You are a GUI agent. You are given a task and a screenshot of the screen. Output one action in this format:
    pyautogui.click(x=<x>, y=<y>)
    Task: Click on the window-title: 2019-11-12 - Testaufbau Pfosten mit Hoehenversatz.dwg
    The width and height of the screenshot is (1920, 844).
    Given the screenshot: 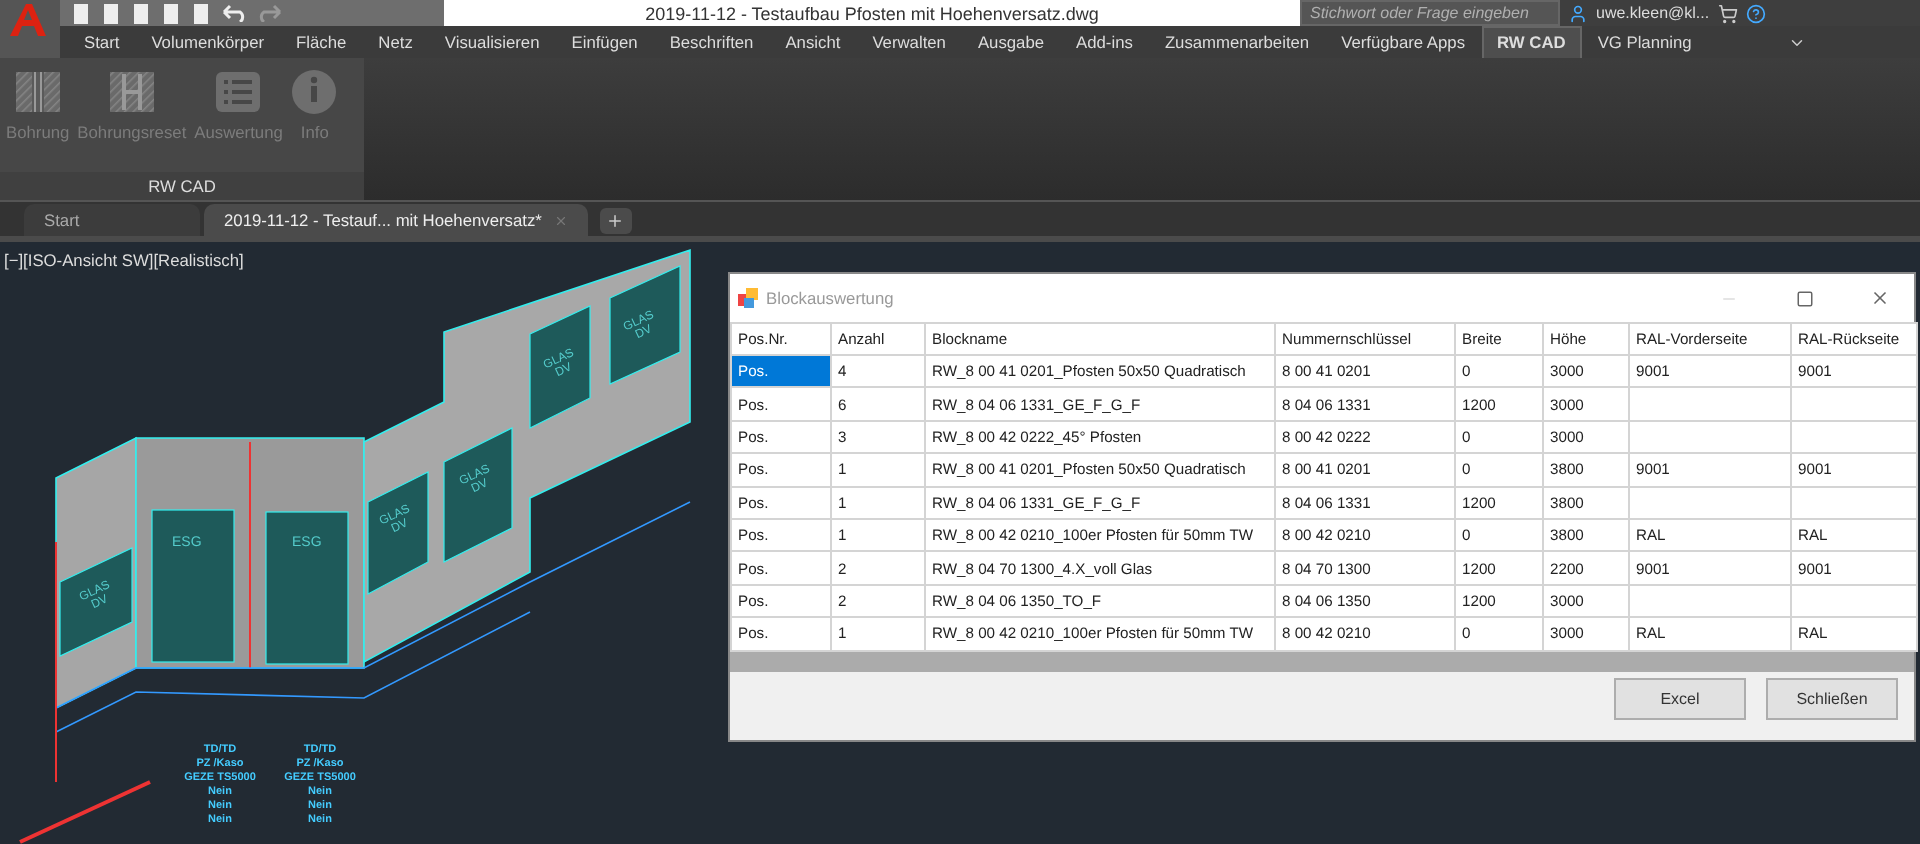 What is the action you would take?
    pyautogui.click(x=872, y=13)
    